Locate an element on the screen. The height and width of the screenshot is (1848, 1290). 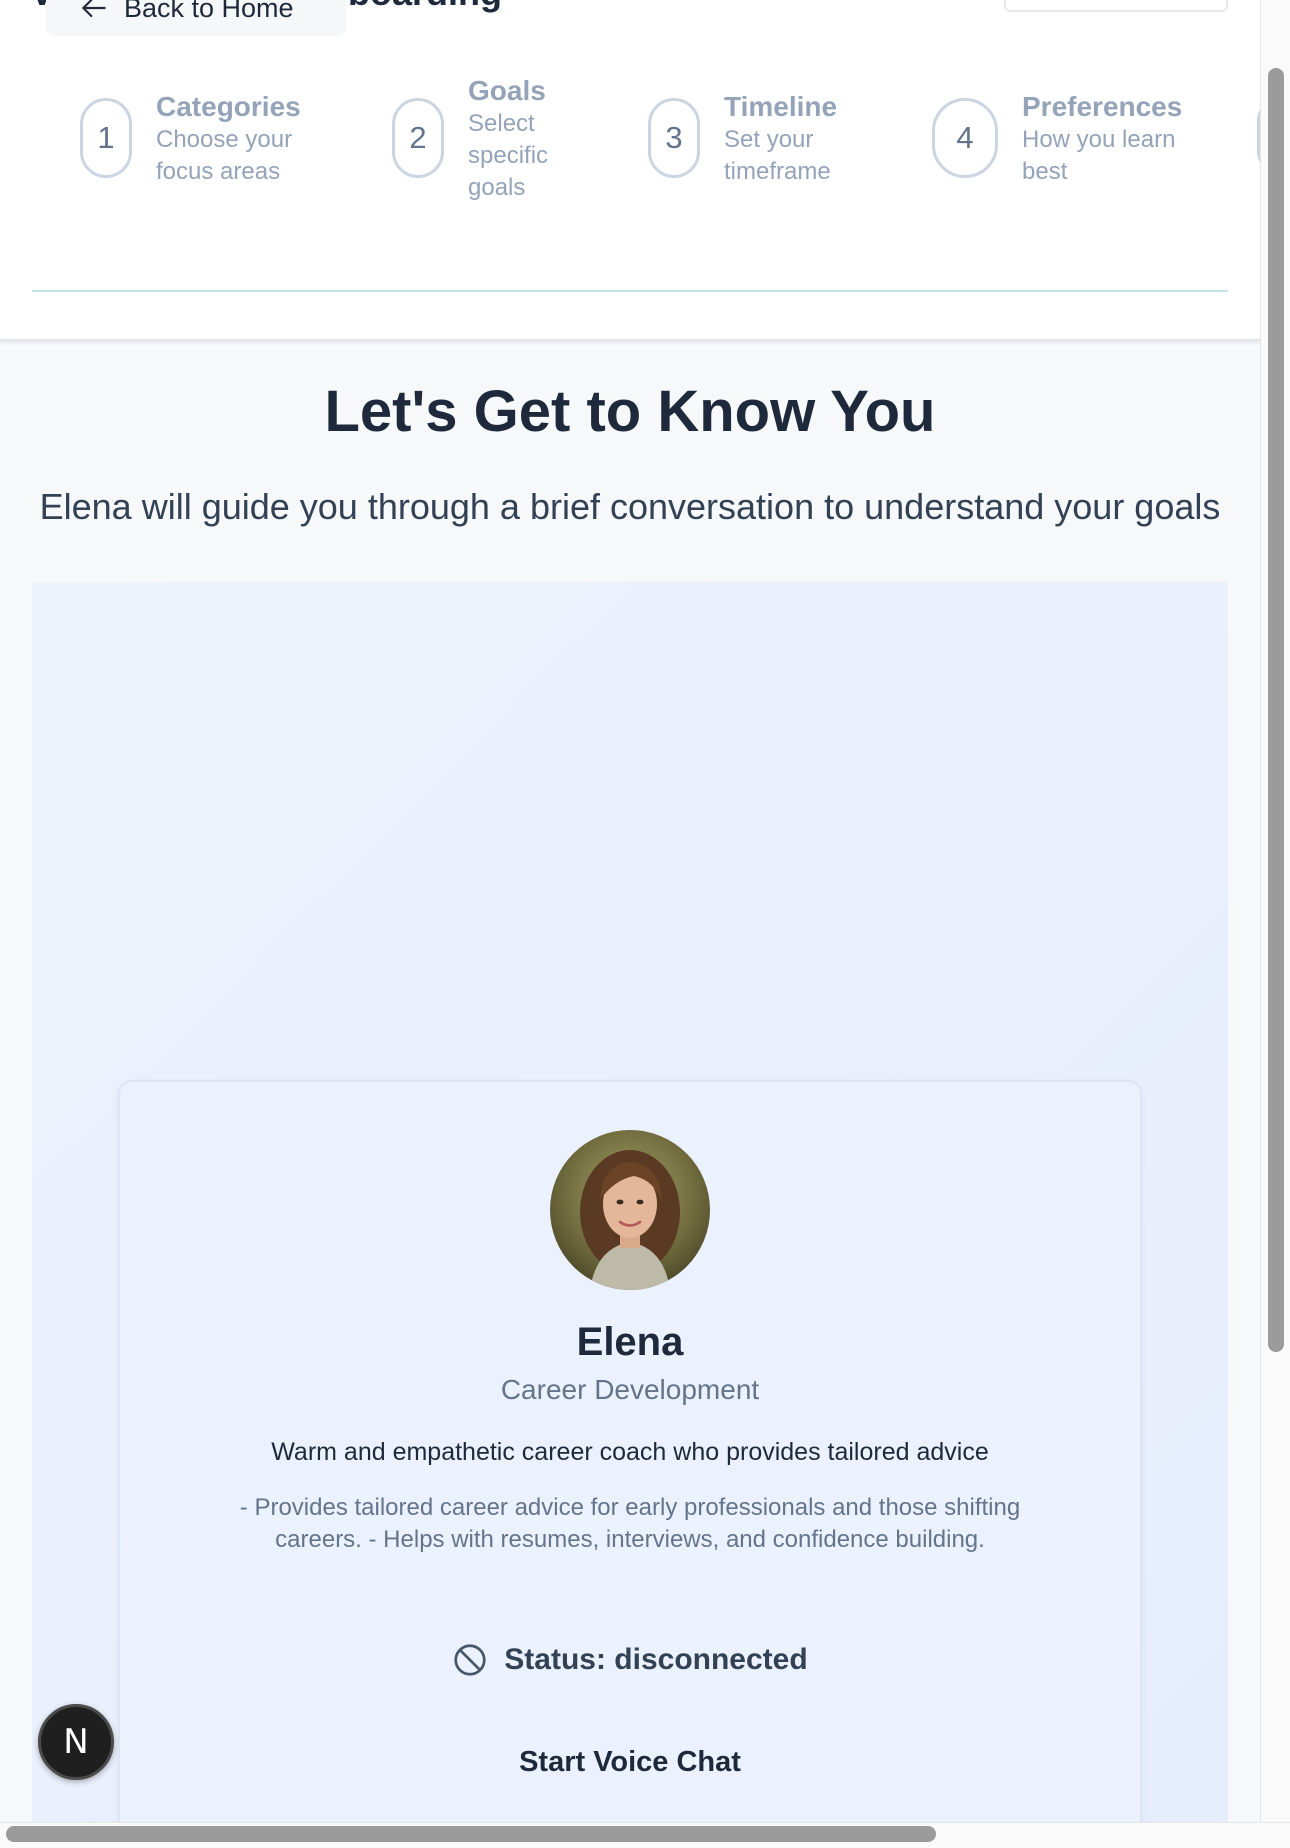
top-right-button is located at coordinates (1116, 6).